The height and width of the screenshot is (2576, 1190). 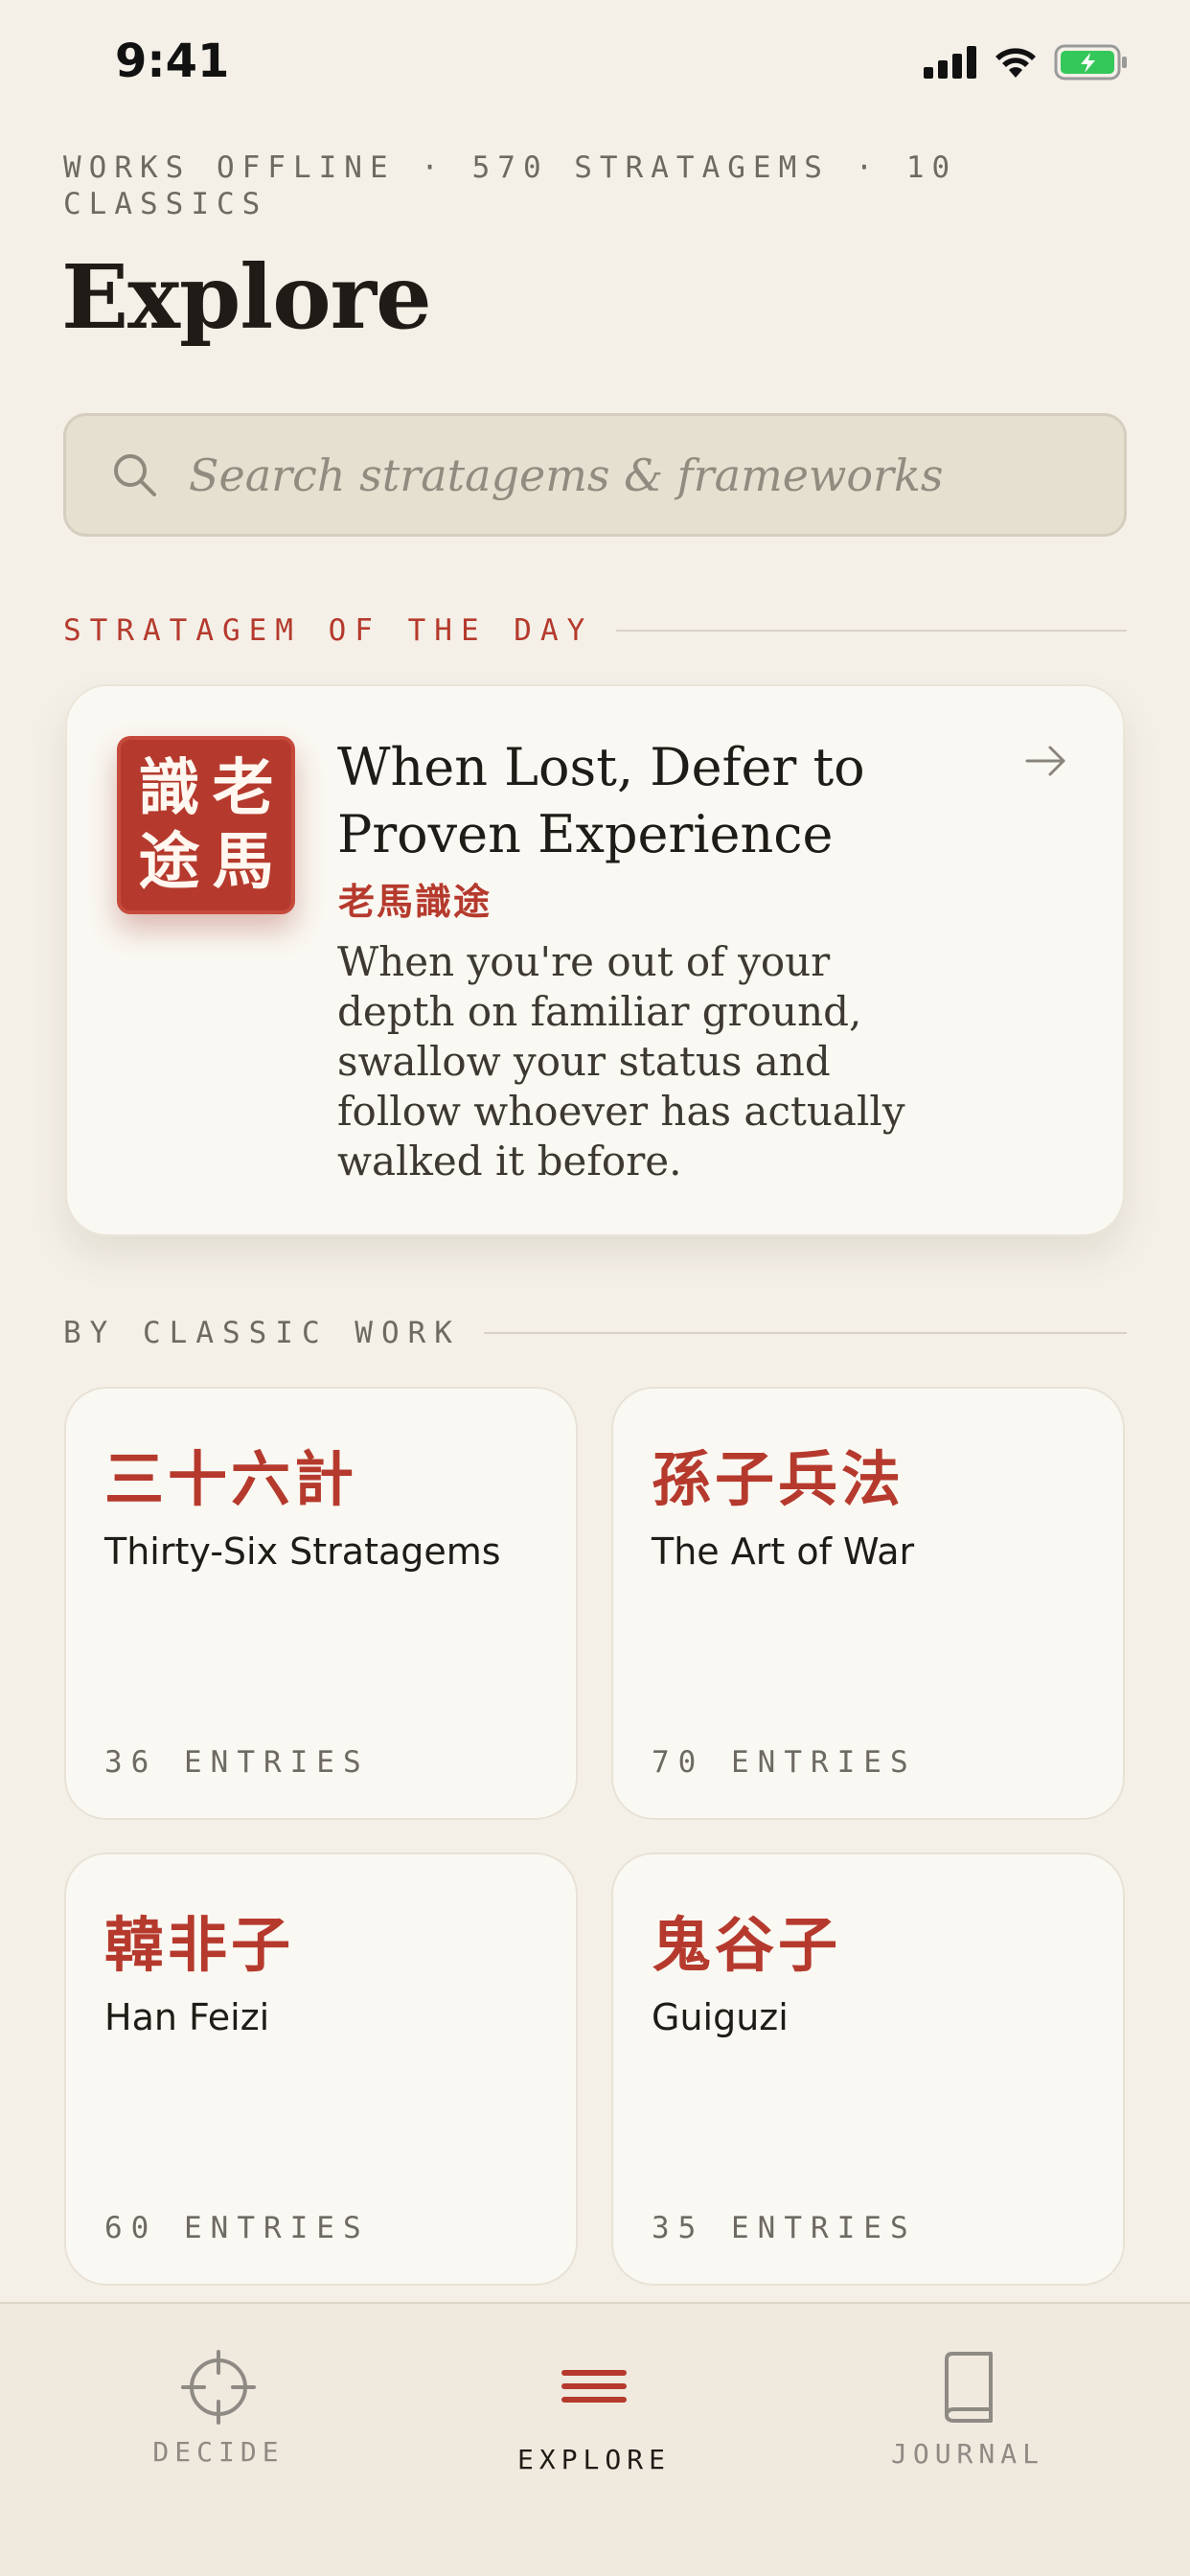 What do you see at coordinates (231, 1479) in the screenshot?
I see `classic-chinese-title: 三十六計` at bounding box center [231, 1479].